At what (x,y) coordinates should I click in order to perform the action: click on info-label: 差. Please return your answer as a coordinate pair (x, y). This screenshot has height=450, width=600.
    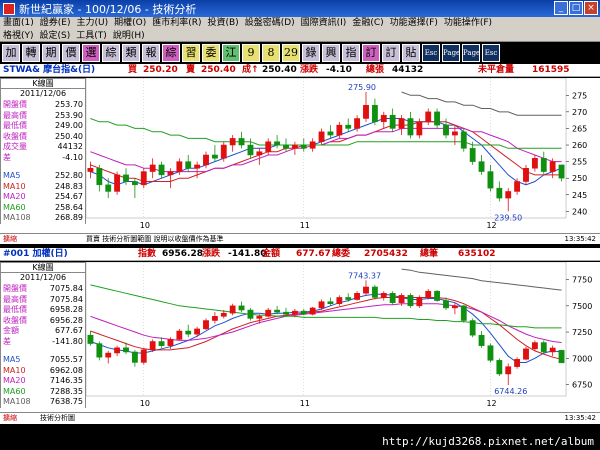
    Looking at the image, I should click on (7, 341).